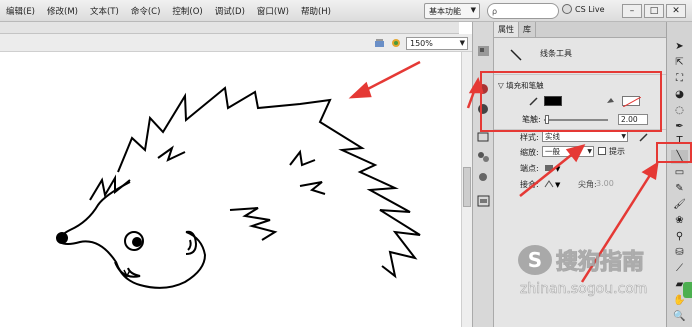  What do you see at coordinates (602, 151) in the screenshot?
I see `hint-checkbox` at bounding box center [602, 151].